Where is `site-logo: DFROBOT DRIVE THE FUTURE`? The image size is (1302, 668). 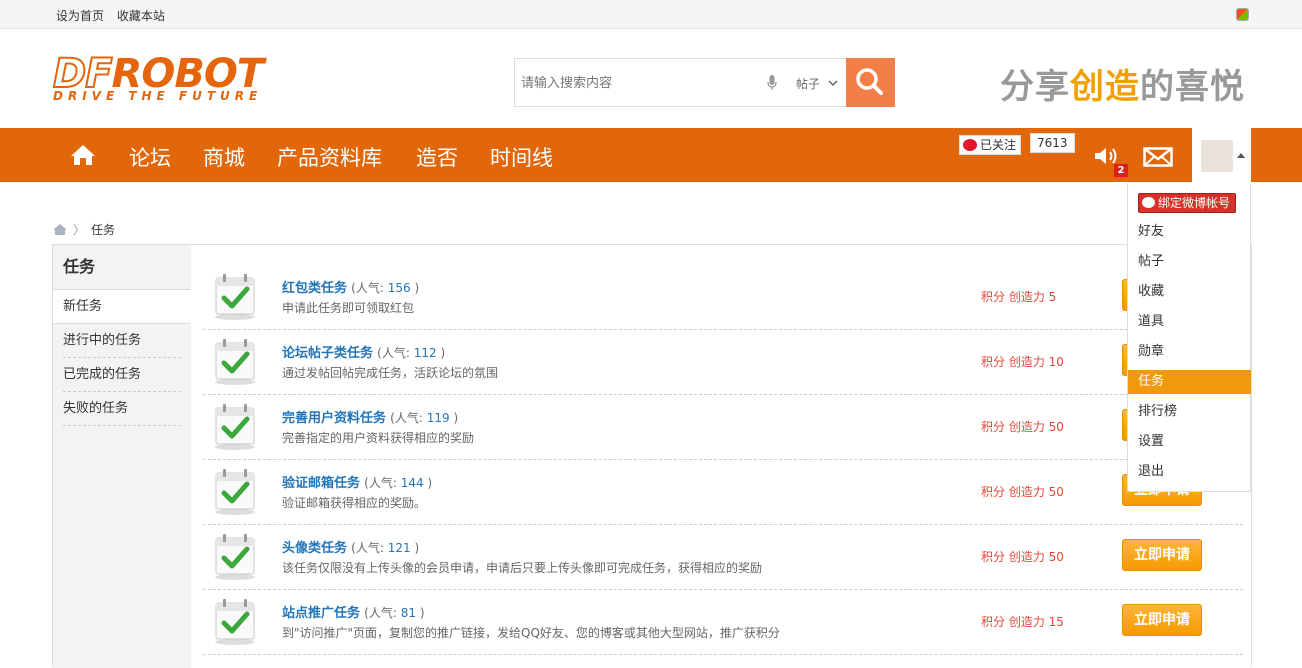 site-logo: DFROBOT DRIVE THE FUTURE is located at coordinates (168, 77).